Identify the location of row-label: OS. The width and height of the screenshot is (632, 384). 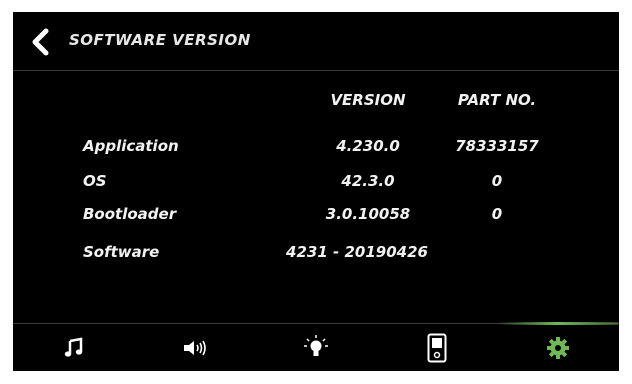
(95, 181).